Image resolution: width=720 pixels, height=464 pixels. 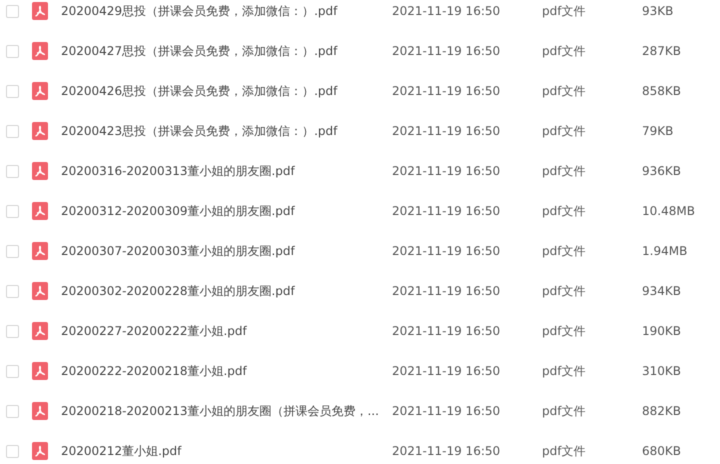 What do you see at coordinates (226, 171) in the screenshot?
I see `file-name: 20200316-20200313董小姐的朋友圈.pdf` at bounding box center [226, 171].